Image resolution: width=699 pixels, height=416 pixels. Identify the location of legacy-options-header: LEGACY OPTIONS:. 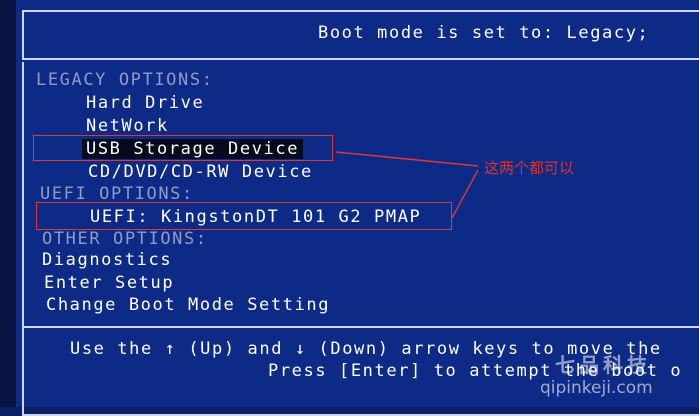
(125, 80).